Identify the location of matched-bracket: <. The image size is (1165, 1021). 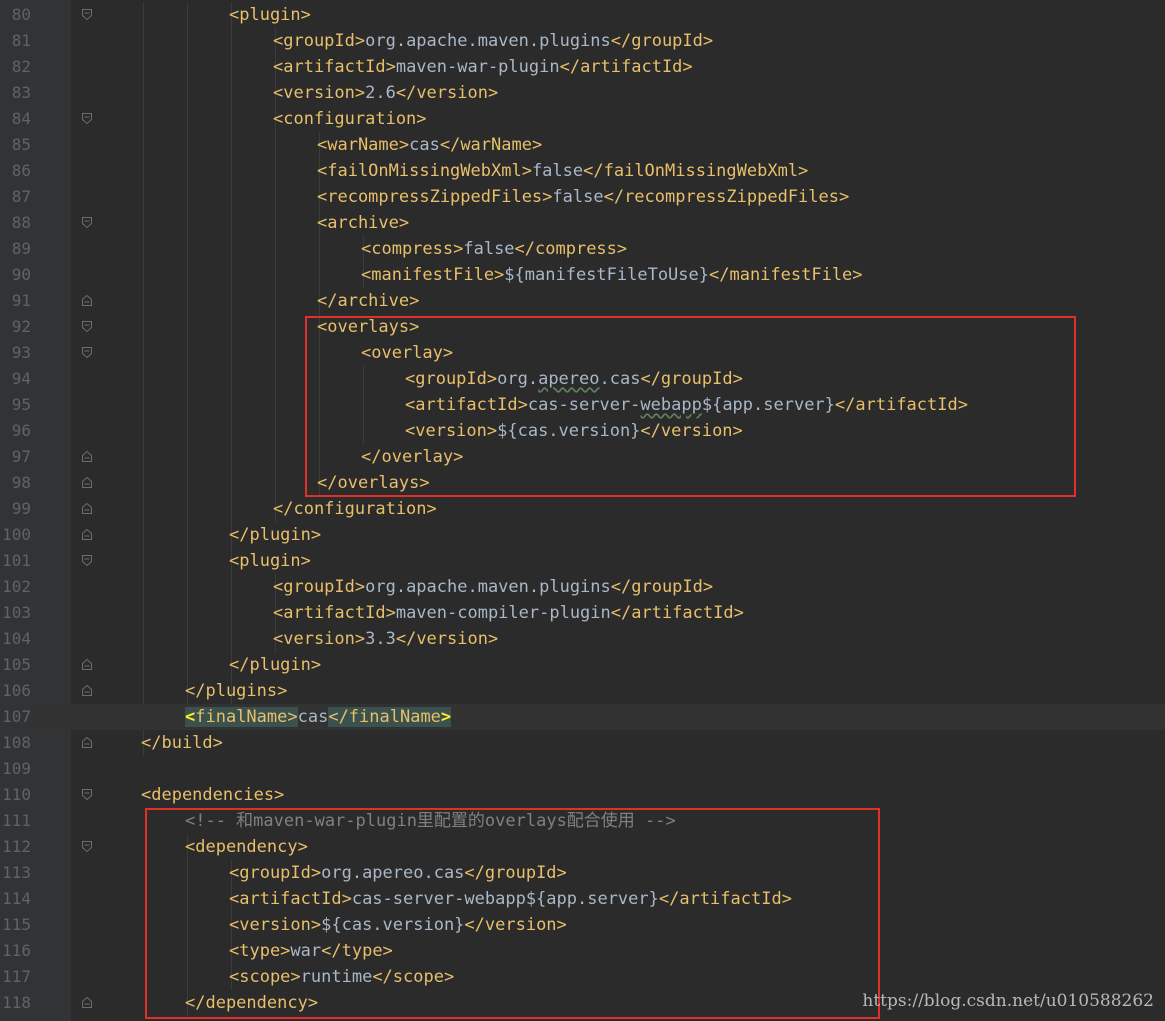
(190, 717).